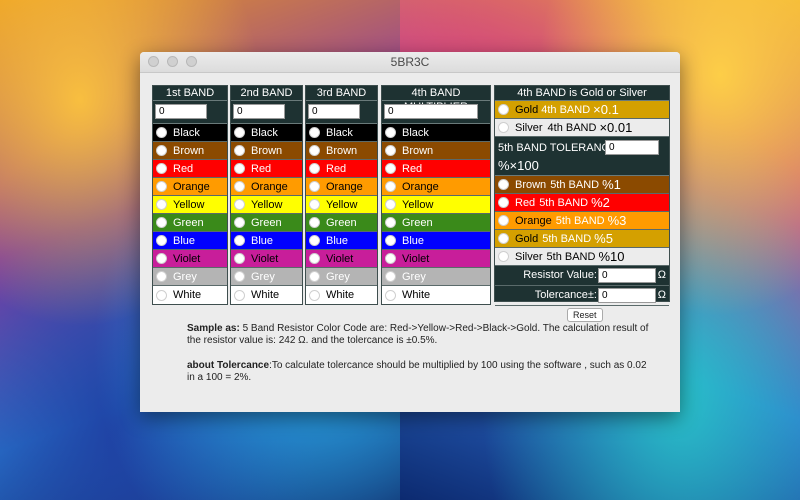 The image size is (800, 500). What do you see at coordinates (632, 147) in the screenshot?
I see `tolerance-input` at bounding box center [632, 147].